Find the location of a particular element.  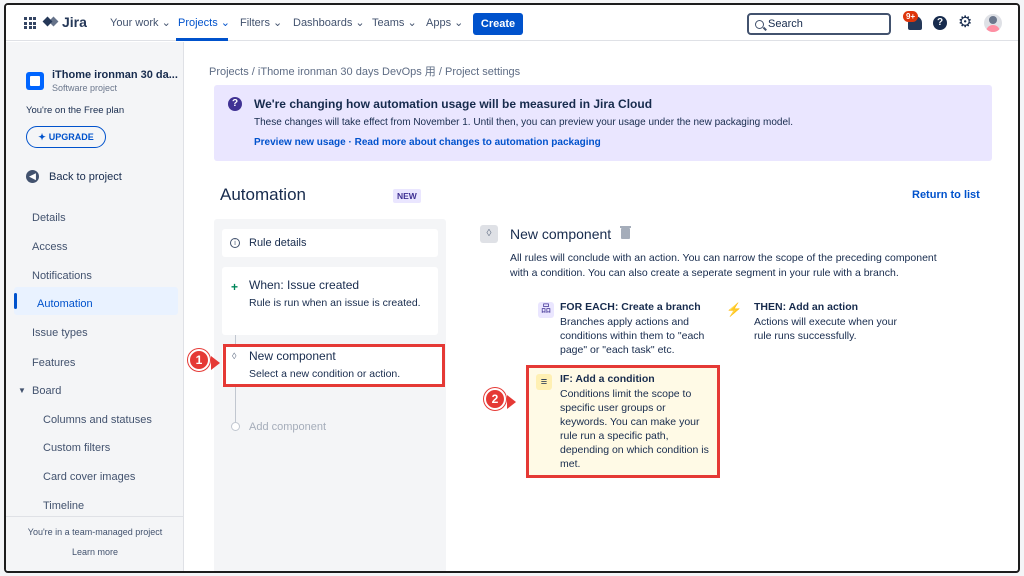

trigger-description: Rule is run when an issue is created. is located at coordinates (335, 303).